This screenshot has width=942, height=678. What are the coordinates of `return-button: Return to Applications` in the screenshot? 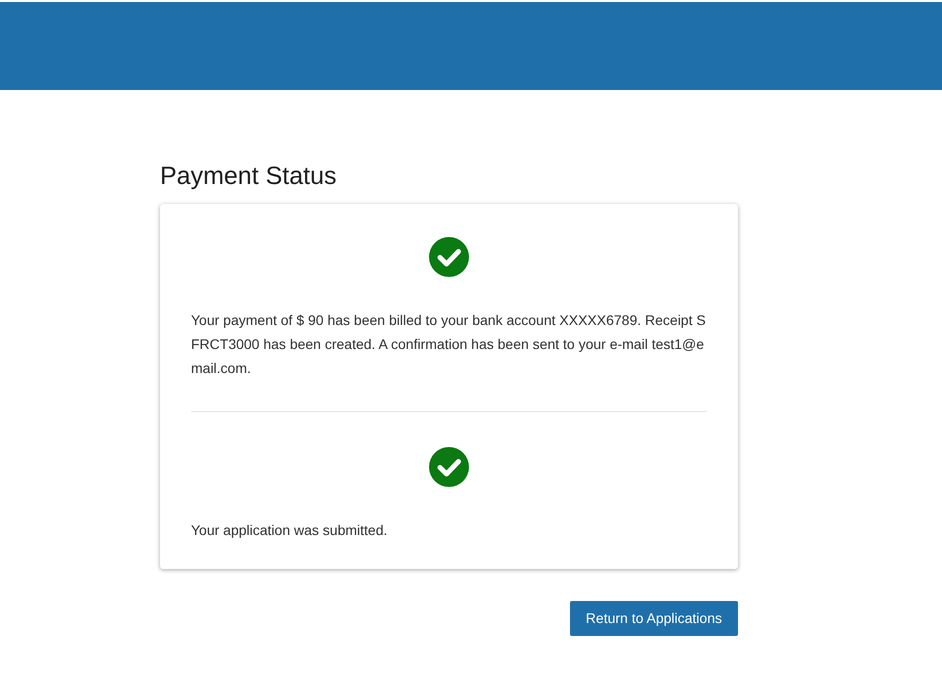 It's located at (654, 618).